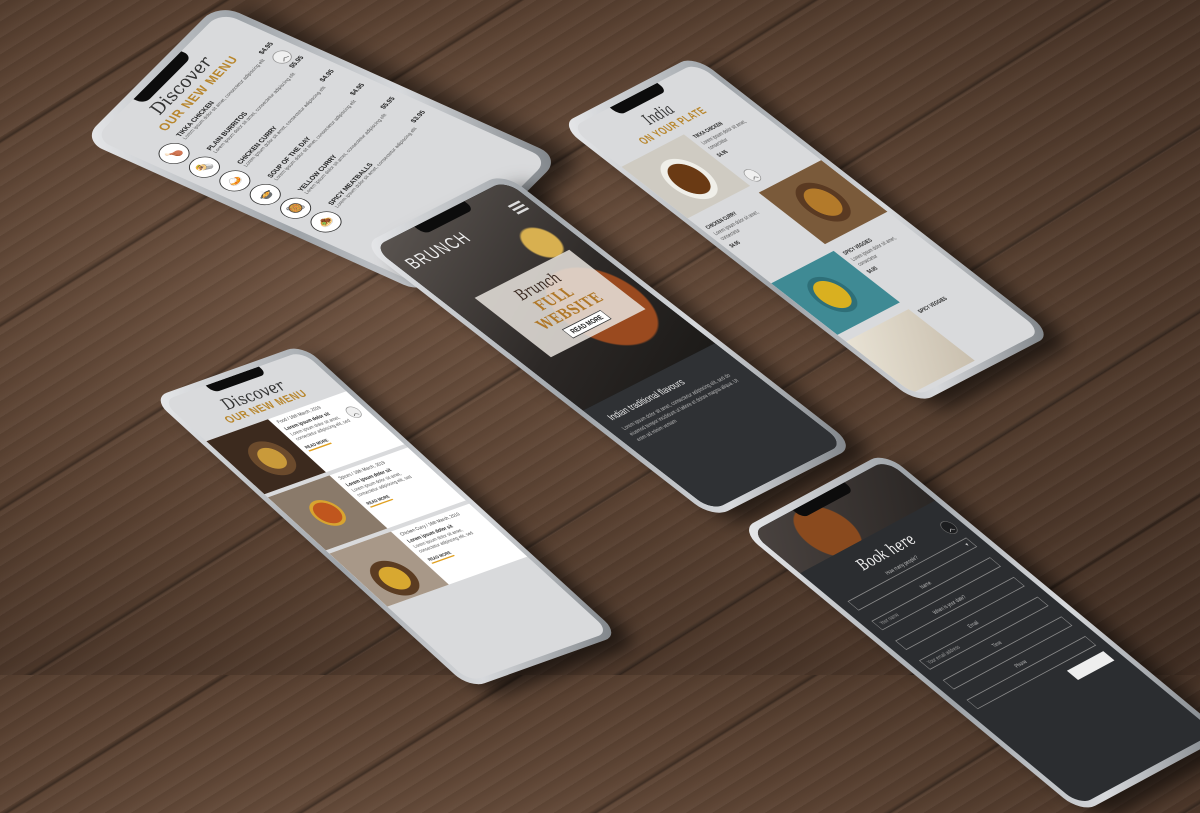 This screenshot has height=813, width=1200. What do you see at coordinates (560, 303) in the screenshot?
I see `hero-card: Brunch FULL WEBSITE READ MORE` at bounding box center [560, 303].